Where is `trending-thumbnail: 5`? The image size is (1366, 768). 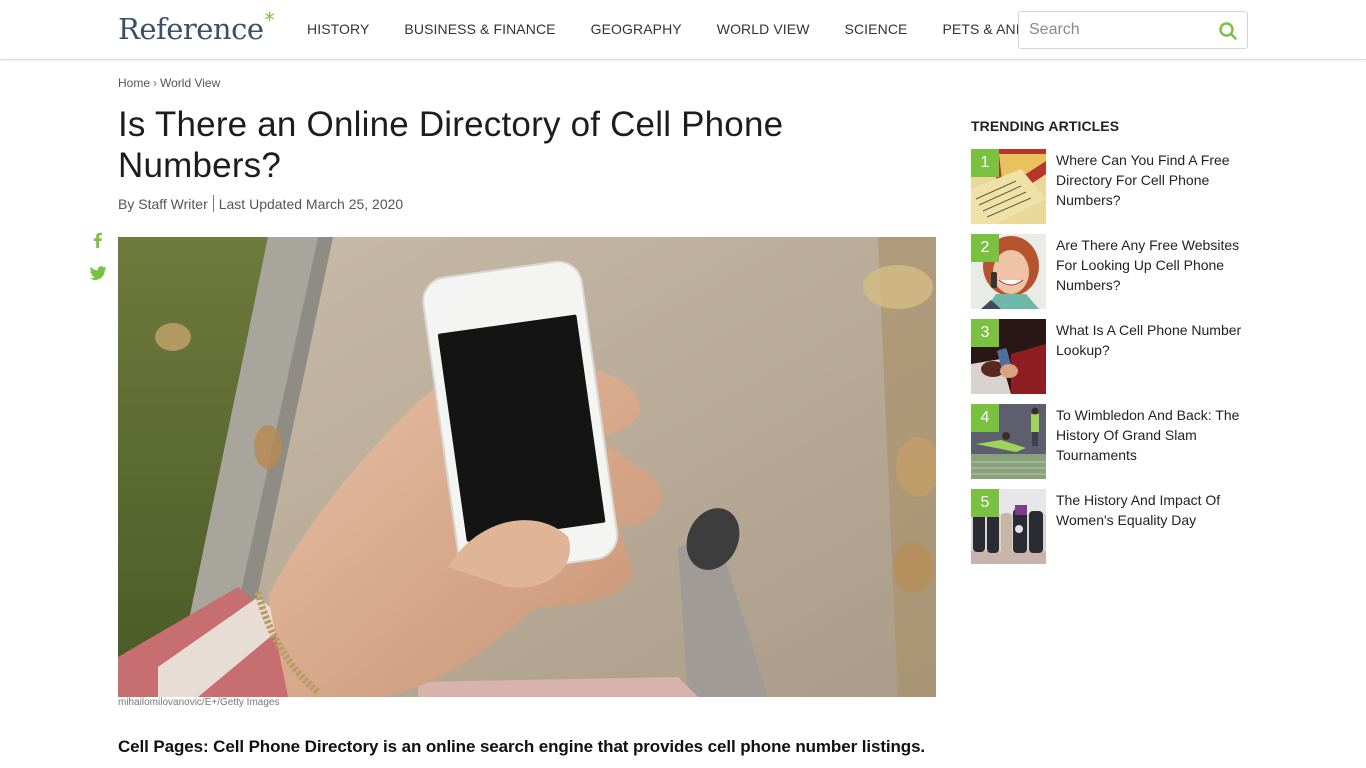
trending-thumbnail: 5 is located at coordinates (1008, 526).